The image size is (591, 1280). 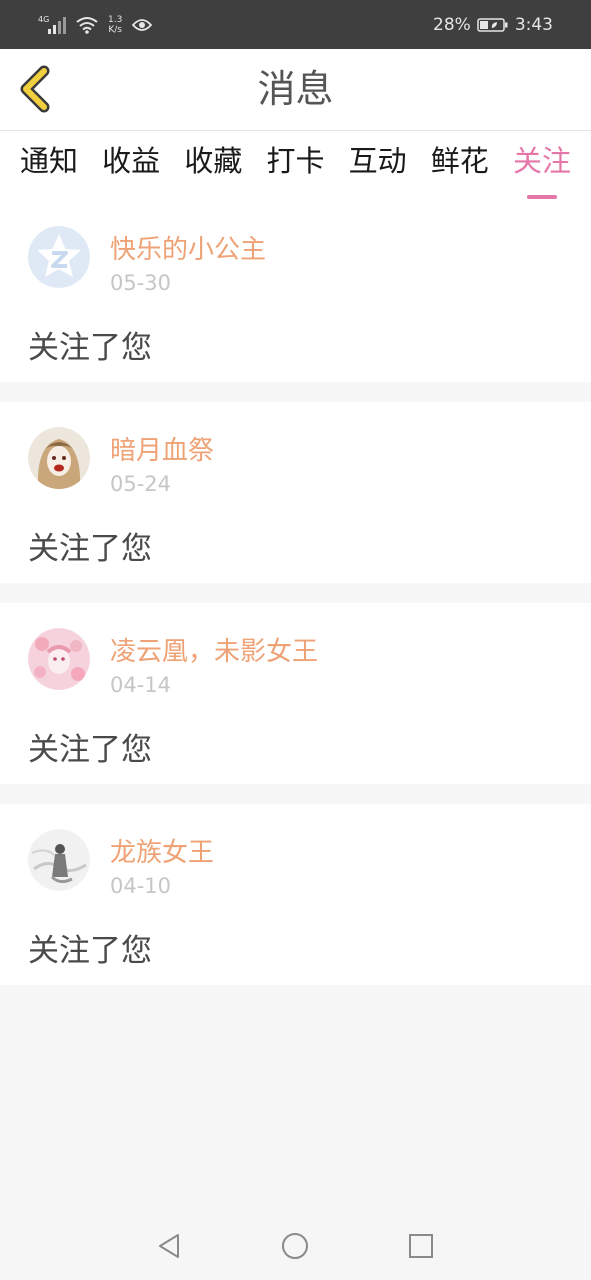 I want to click on network-speed: 1.3 K/s, so click(x=115, y=25).